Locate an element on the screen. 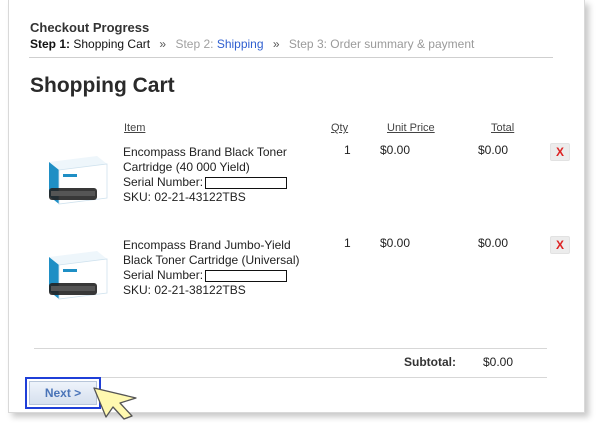 This screenshot has width=598, height=423. next-button-highlight: Next > is located at coordinates (63, 393).